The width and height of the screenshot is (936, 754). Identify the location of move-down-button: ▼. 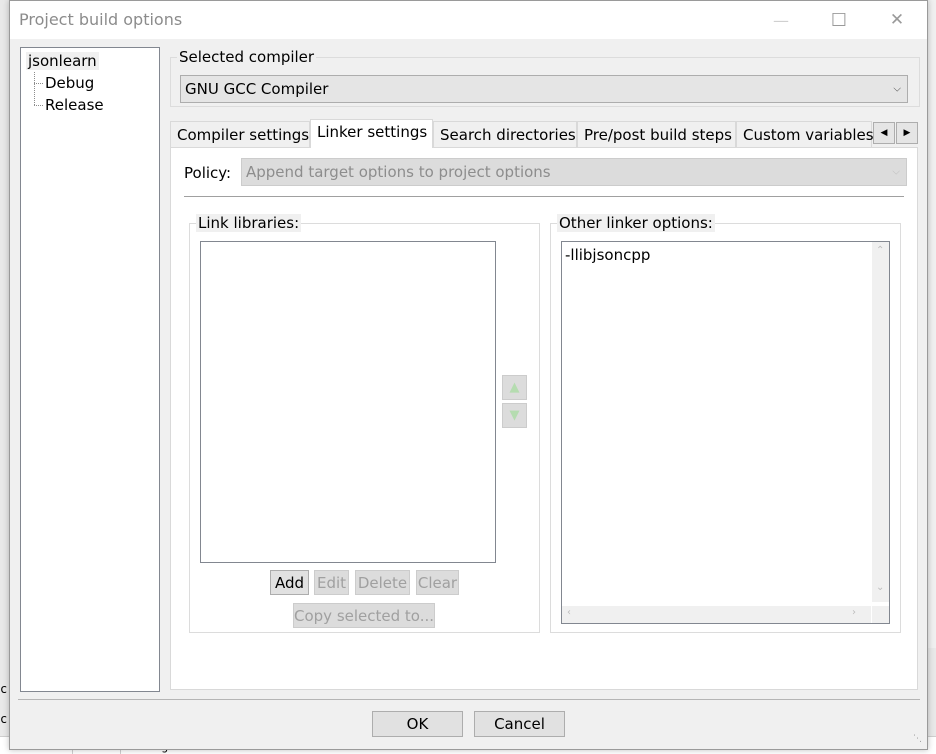
(514, 415).